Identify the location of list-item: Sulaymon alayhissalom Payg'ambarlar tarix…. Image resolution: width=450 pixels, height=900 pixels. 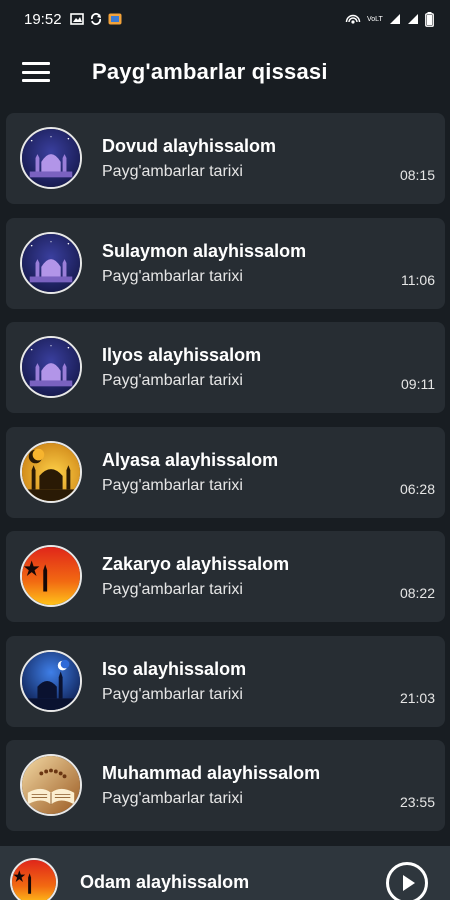
(225, 263).